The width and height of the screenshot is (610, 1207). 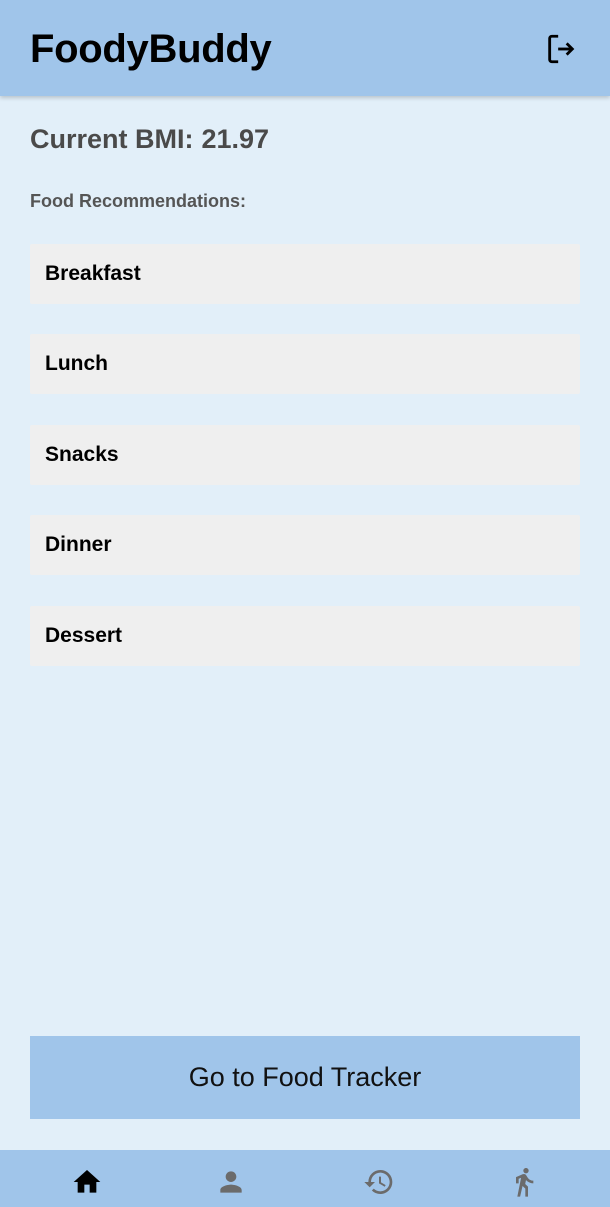 I want to click on walk-icon, so click(x=525, y=1182).